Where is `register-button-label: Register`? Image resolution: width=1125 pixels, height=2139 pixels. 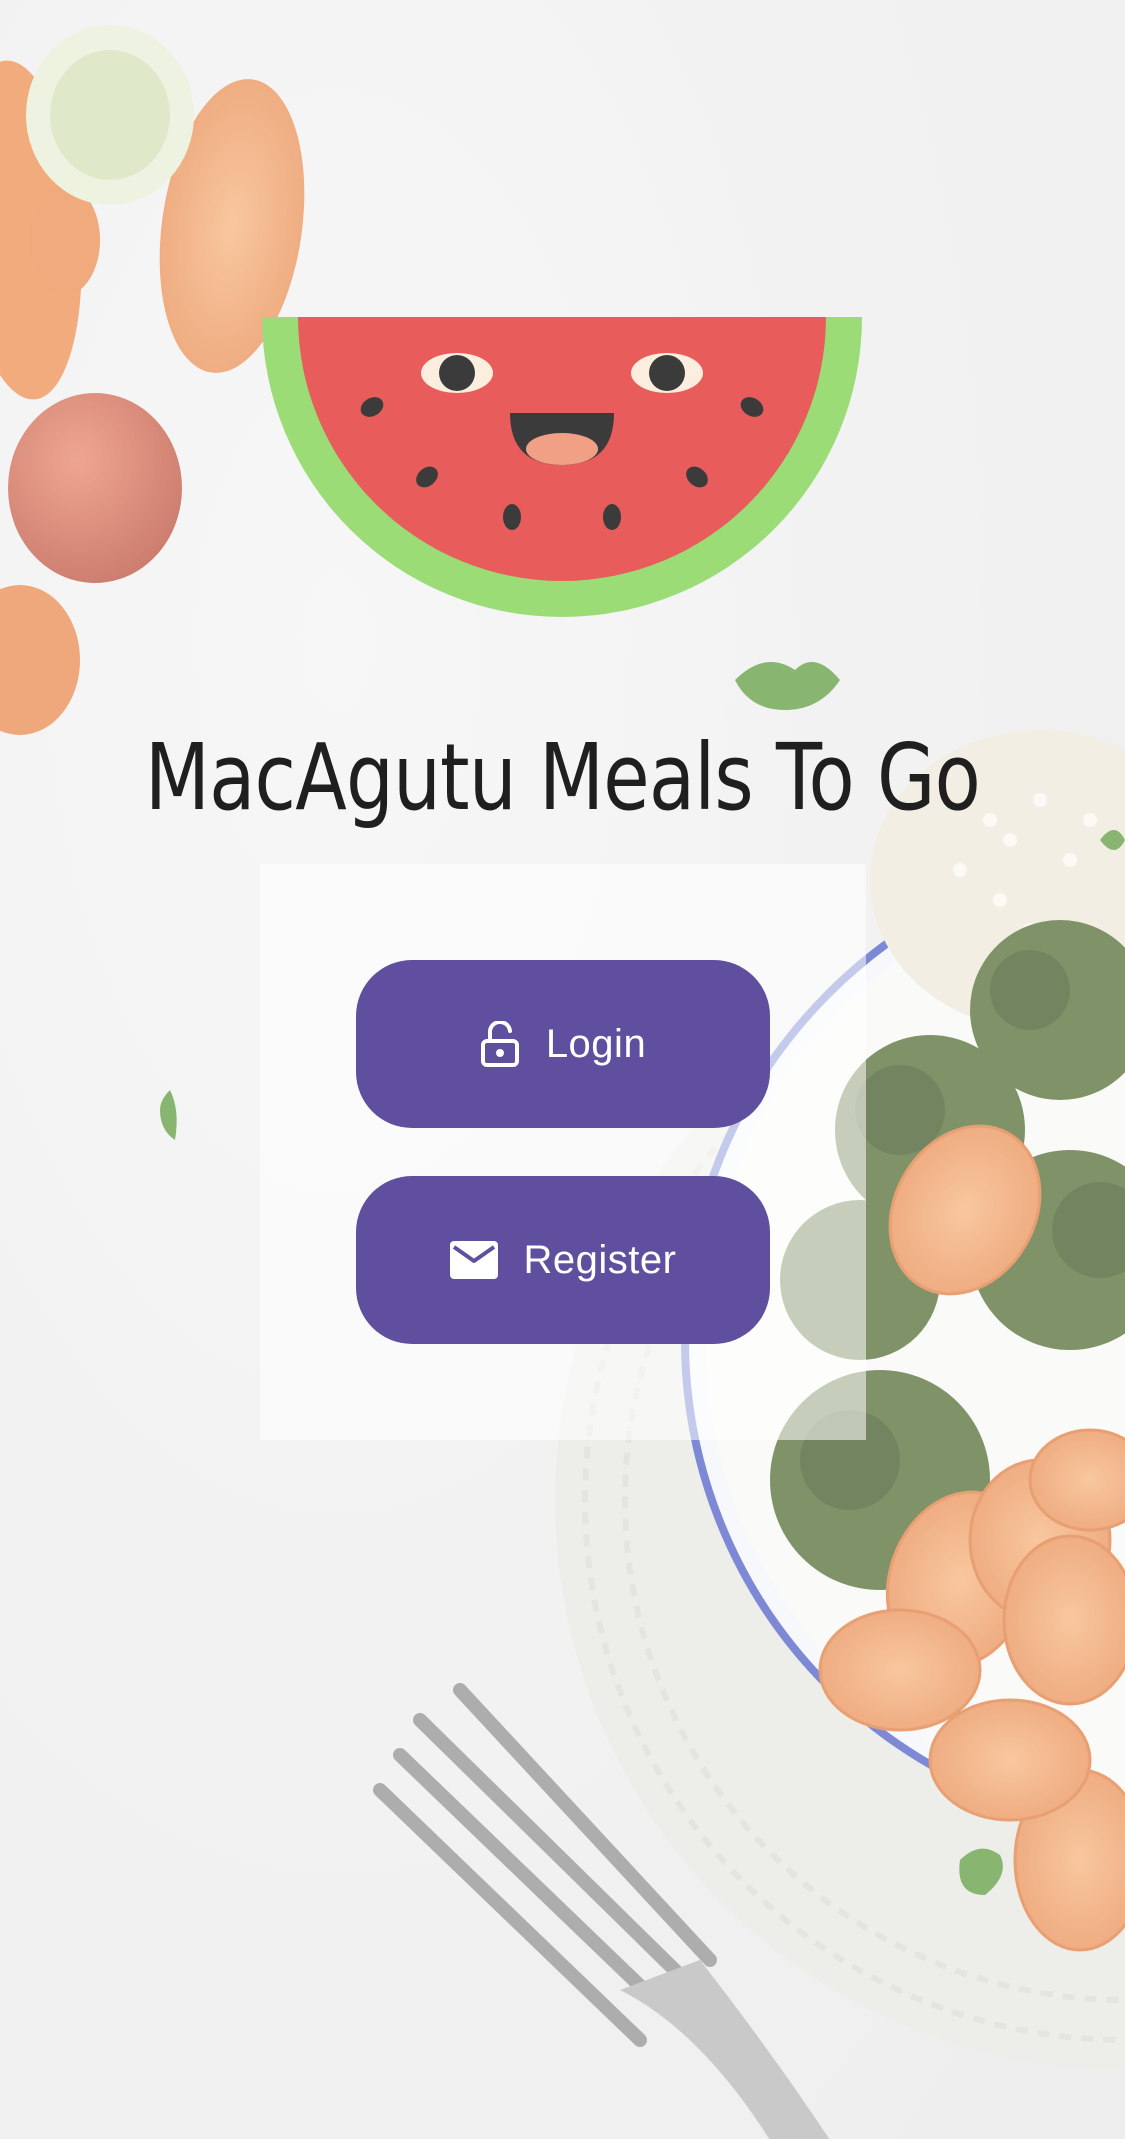 register-button-label: Register is located at coordinates (600, 1259).